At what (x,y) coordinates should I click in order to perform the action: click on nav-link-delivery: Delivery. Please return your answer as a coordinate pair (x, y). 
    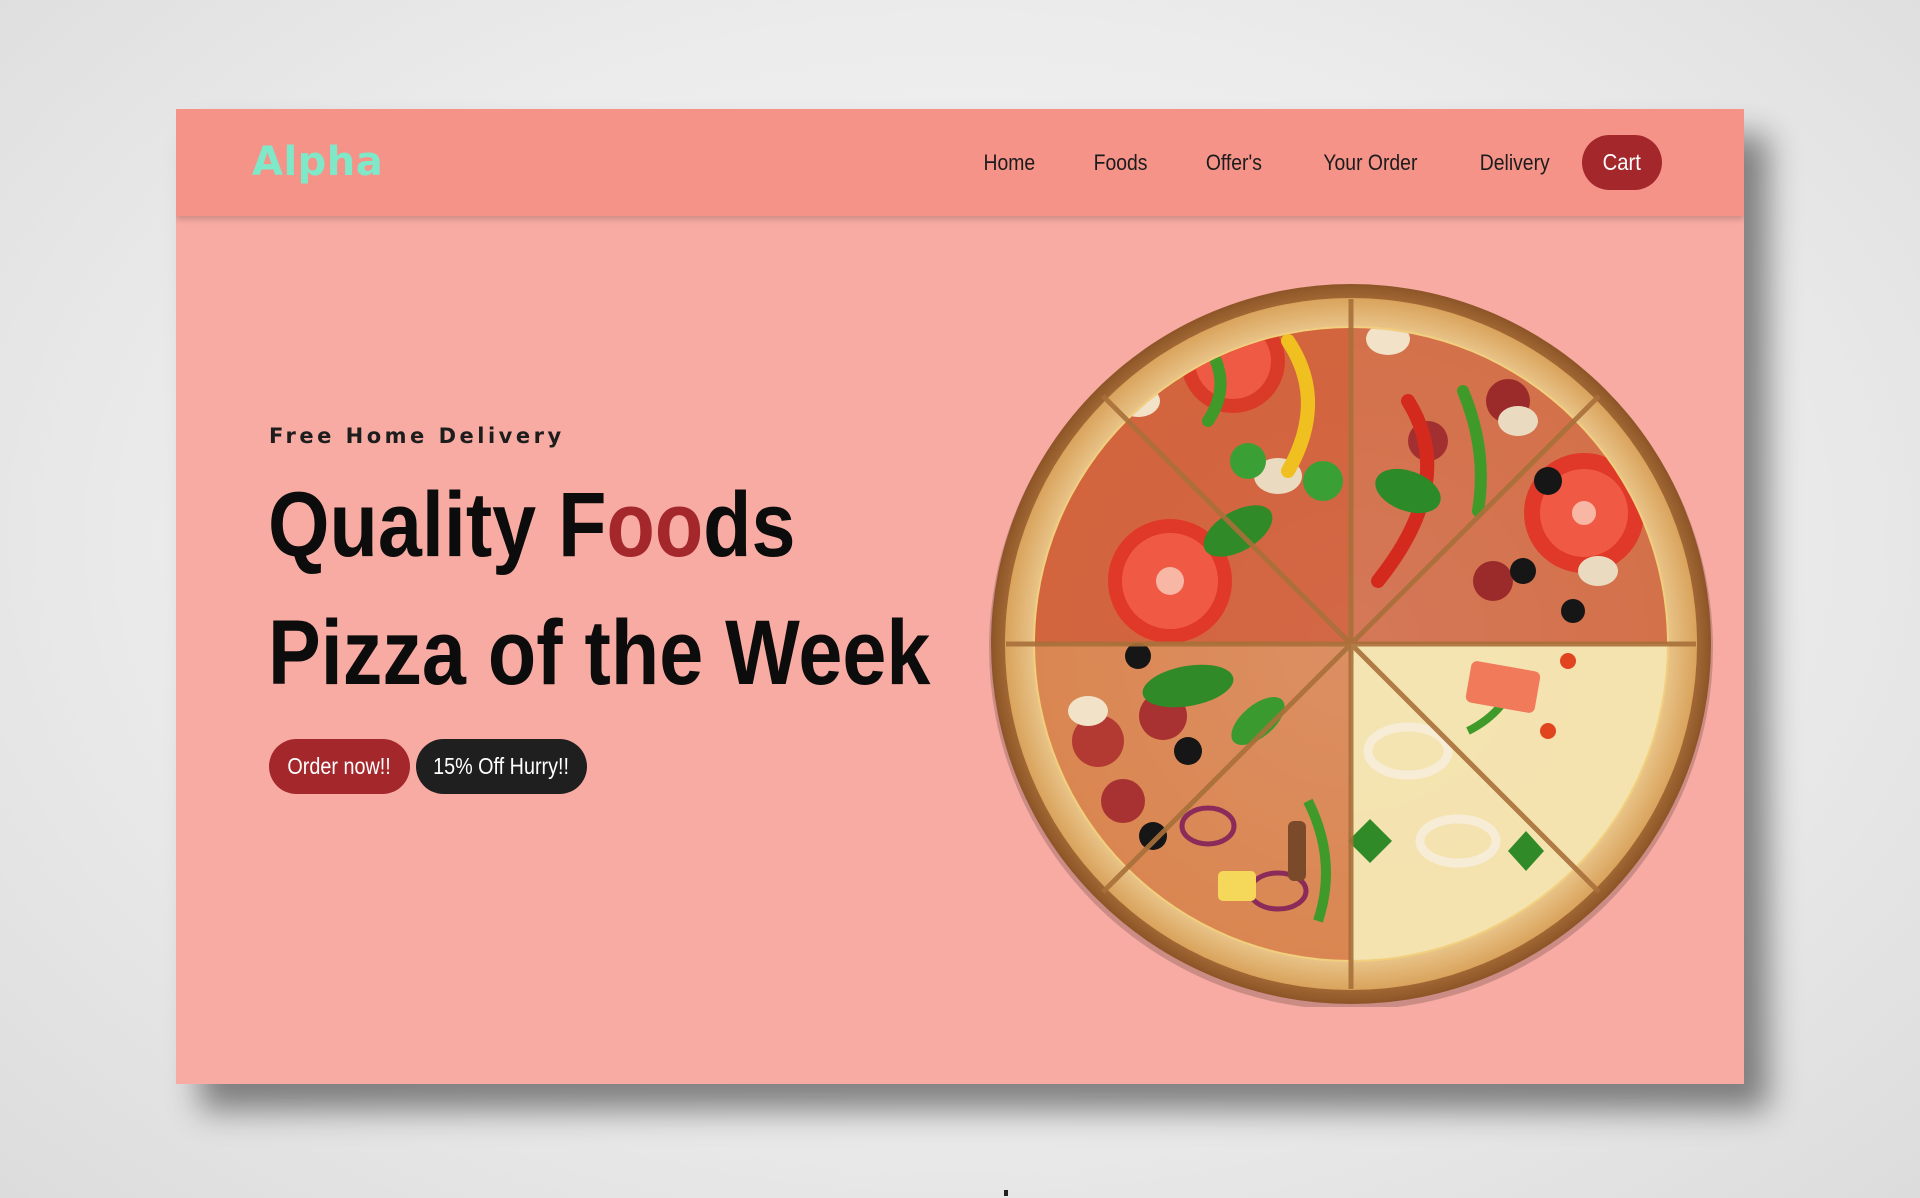
    Looking at the image, I should click on (1514, 163).